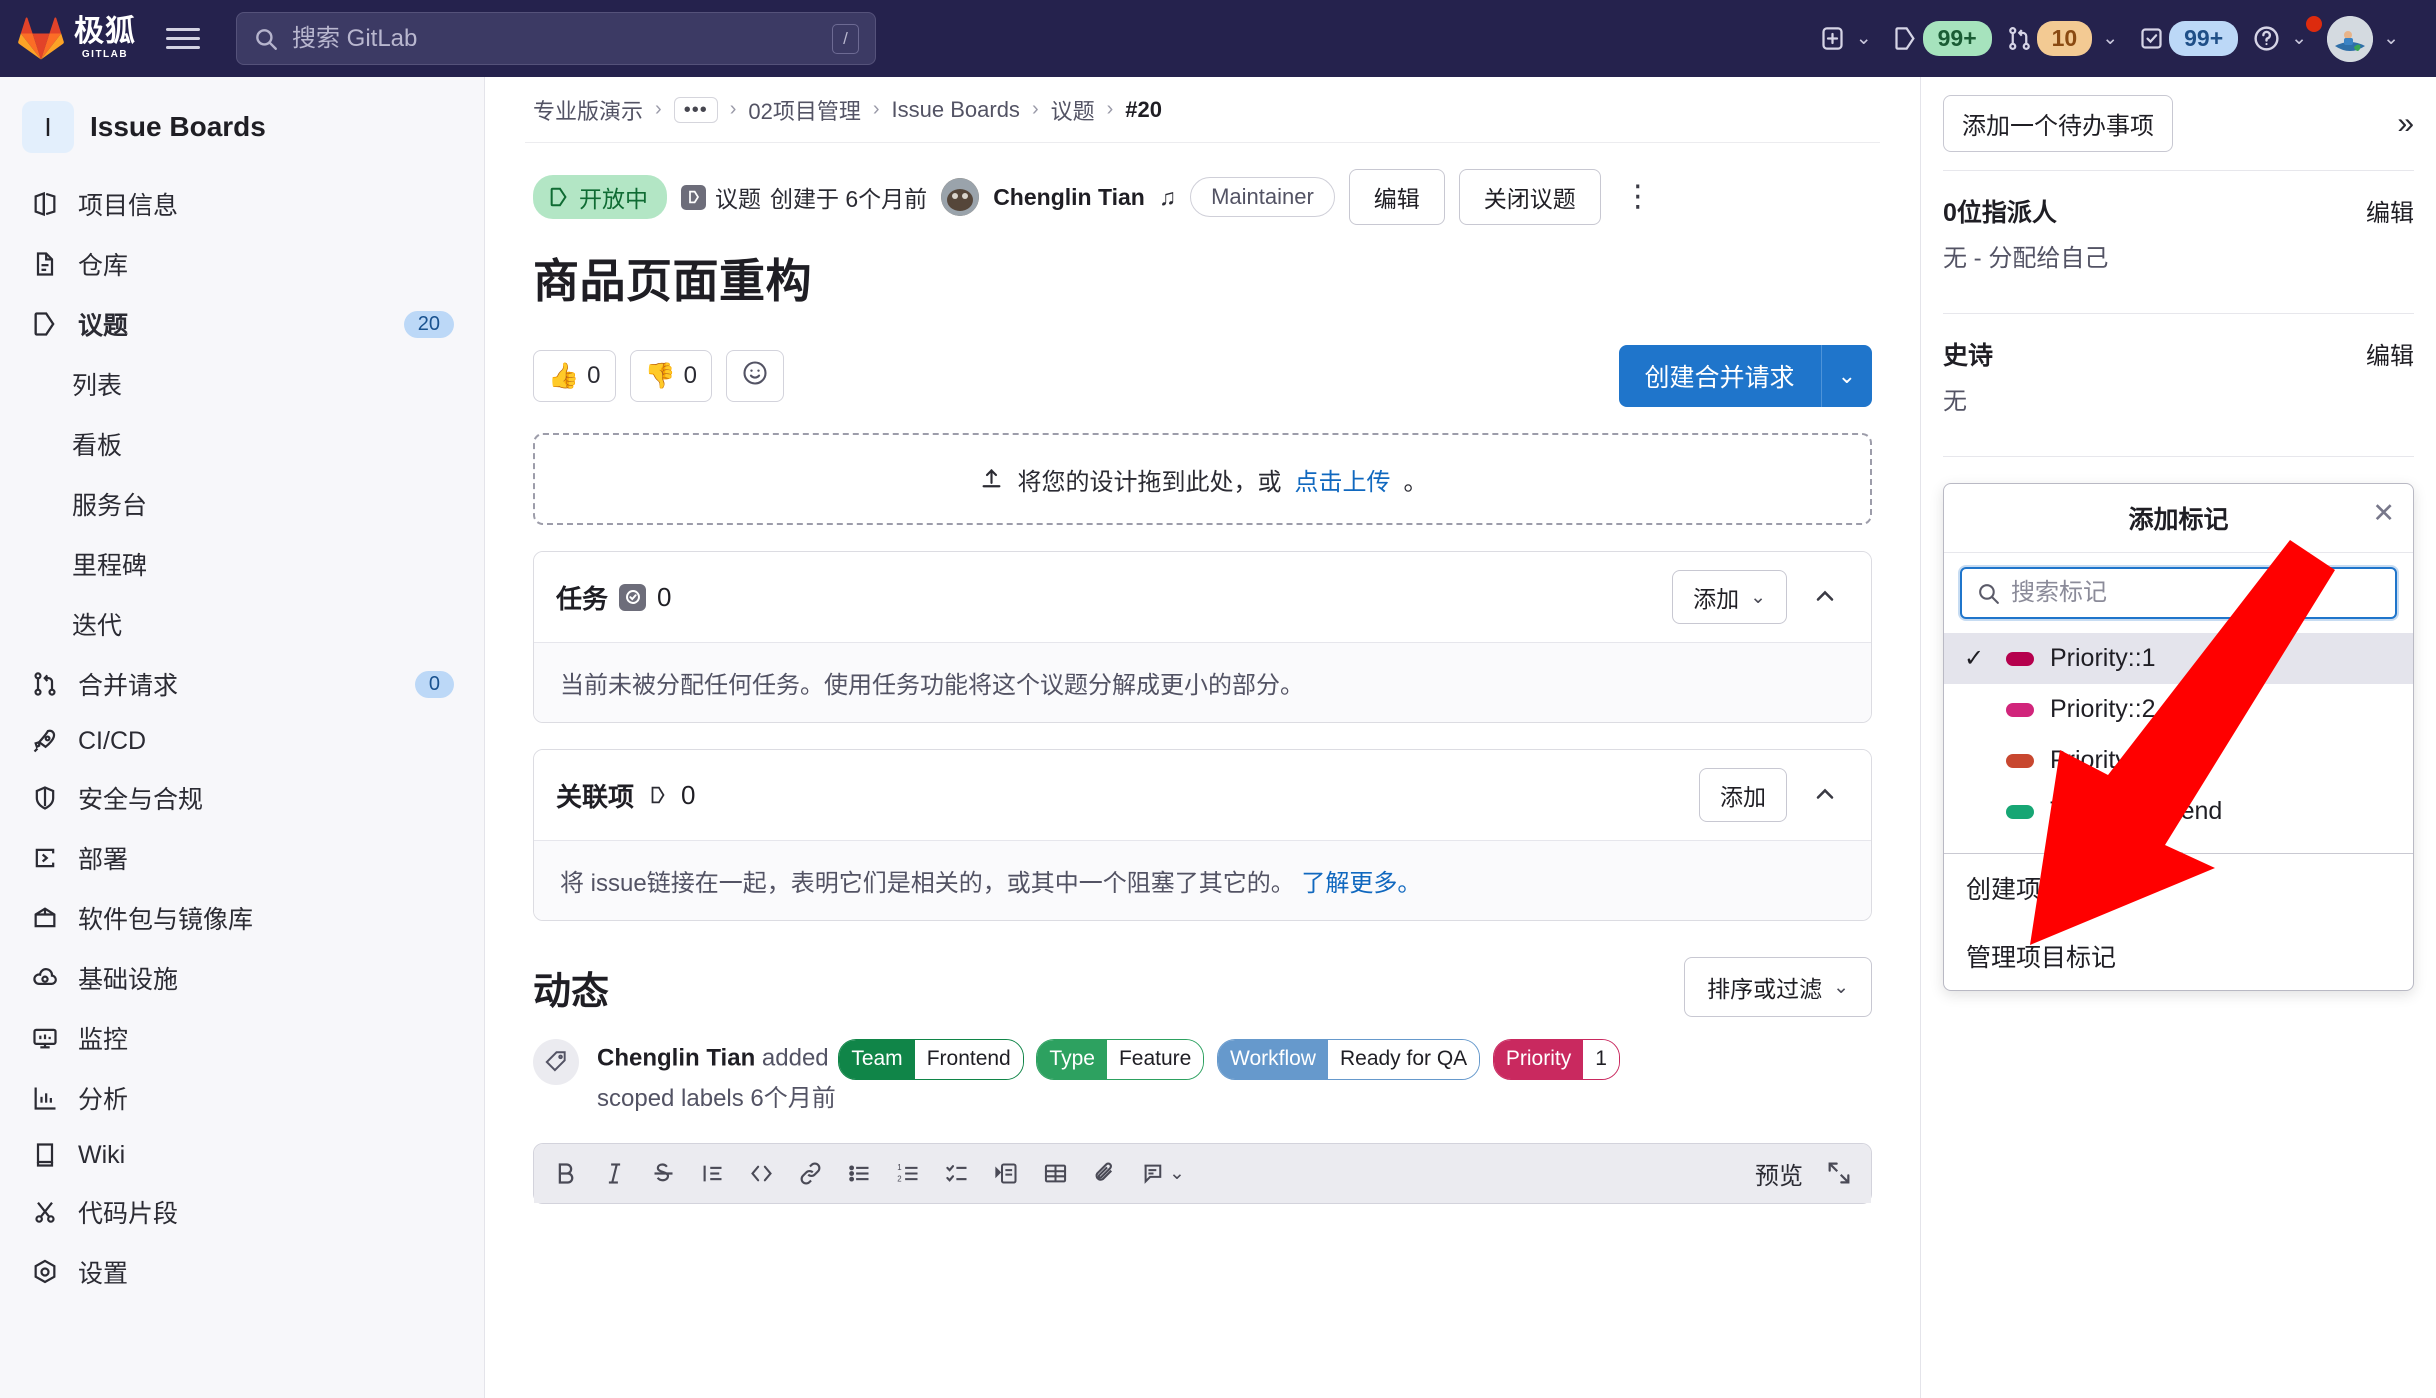  I want to click on chevron-double-right-icon: », so click(2405, 123).